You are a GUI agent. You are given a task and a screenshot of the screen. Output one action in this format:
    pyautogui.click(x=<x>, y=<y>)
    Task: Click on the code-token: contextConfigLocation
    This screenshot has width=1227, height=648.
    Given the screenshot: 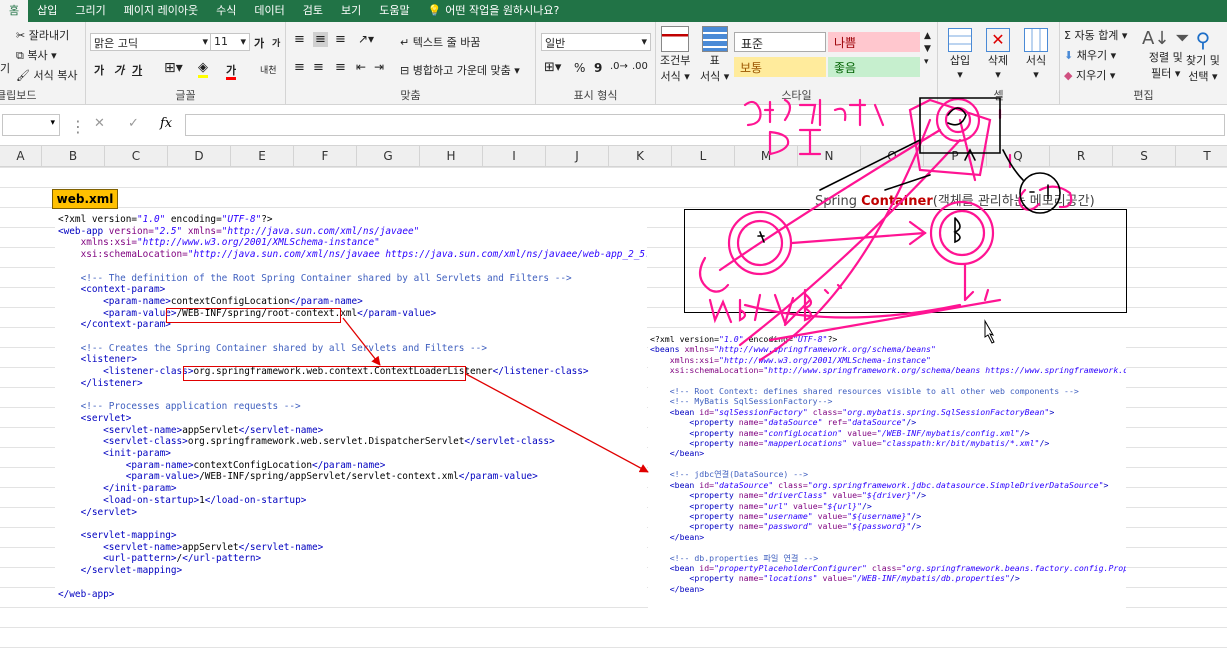 What is the action you would take?
    pyautogui.click(x=252, y=465)
    